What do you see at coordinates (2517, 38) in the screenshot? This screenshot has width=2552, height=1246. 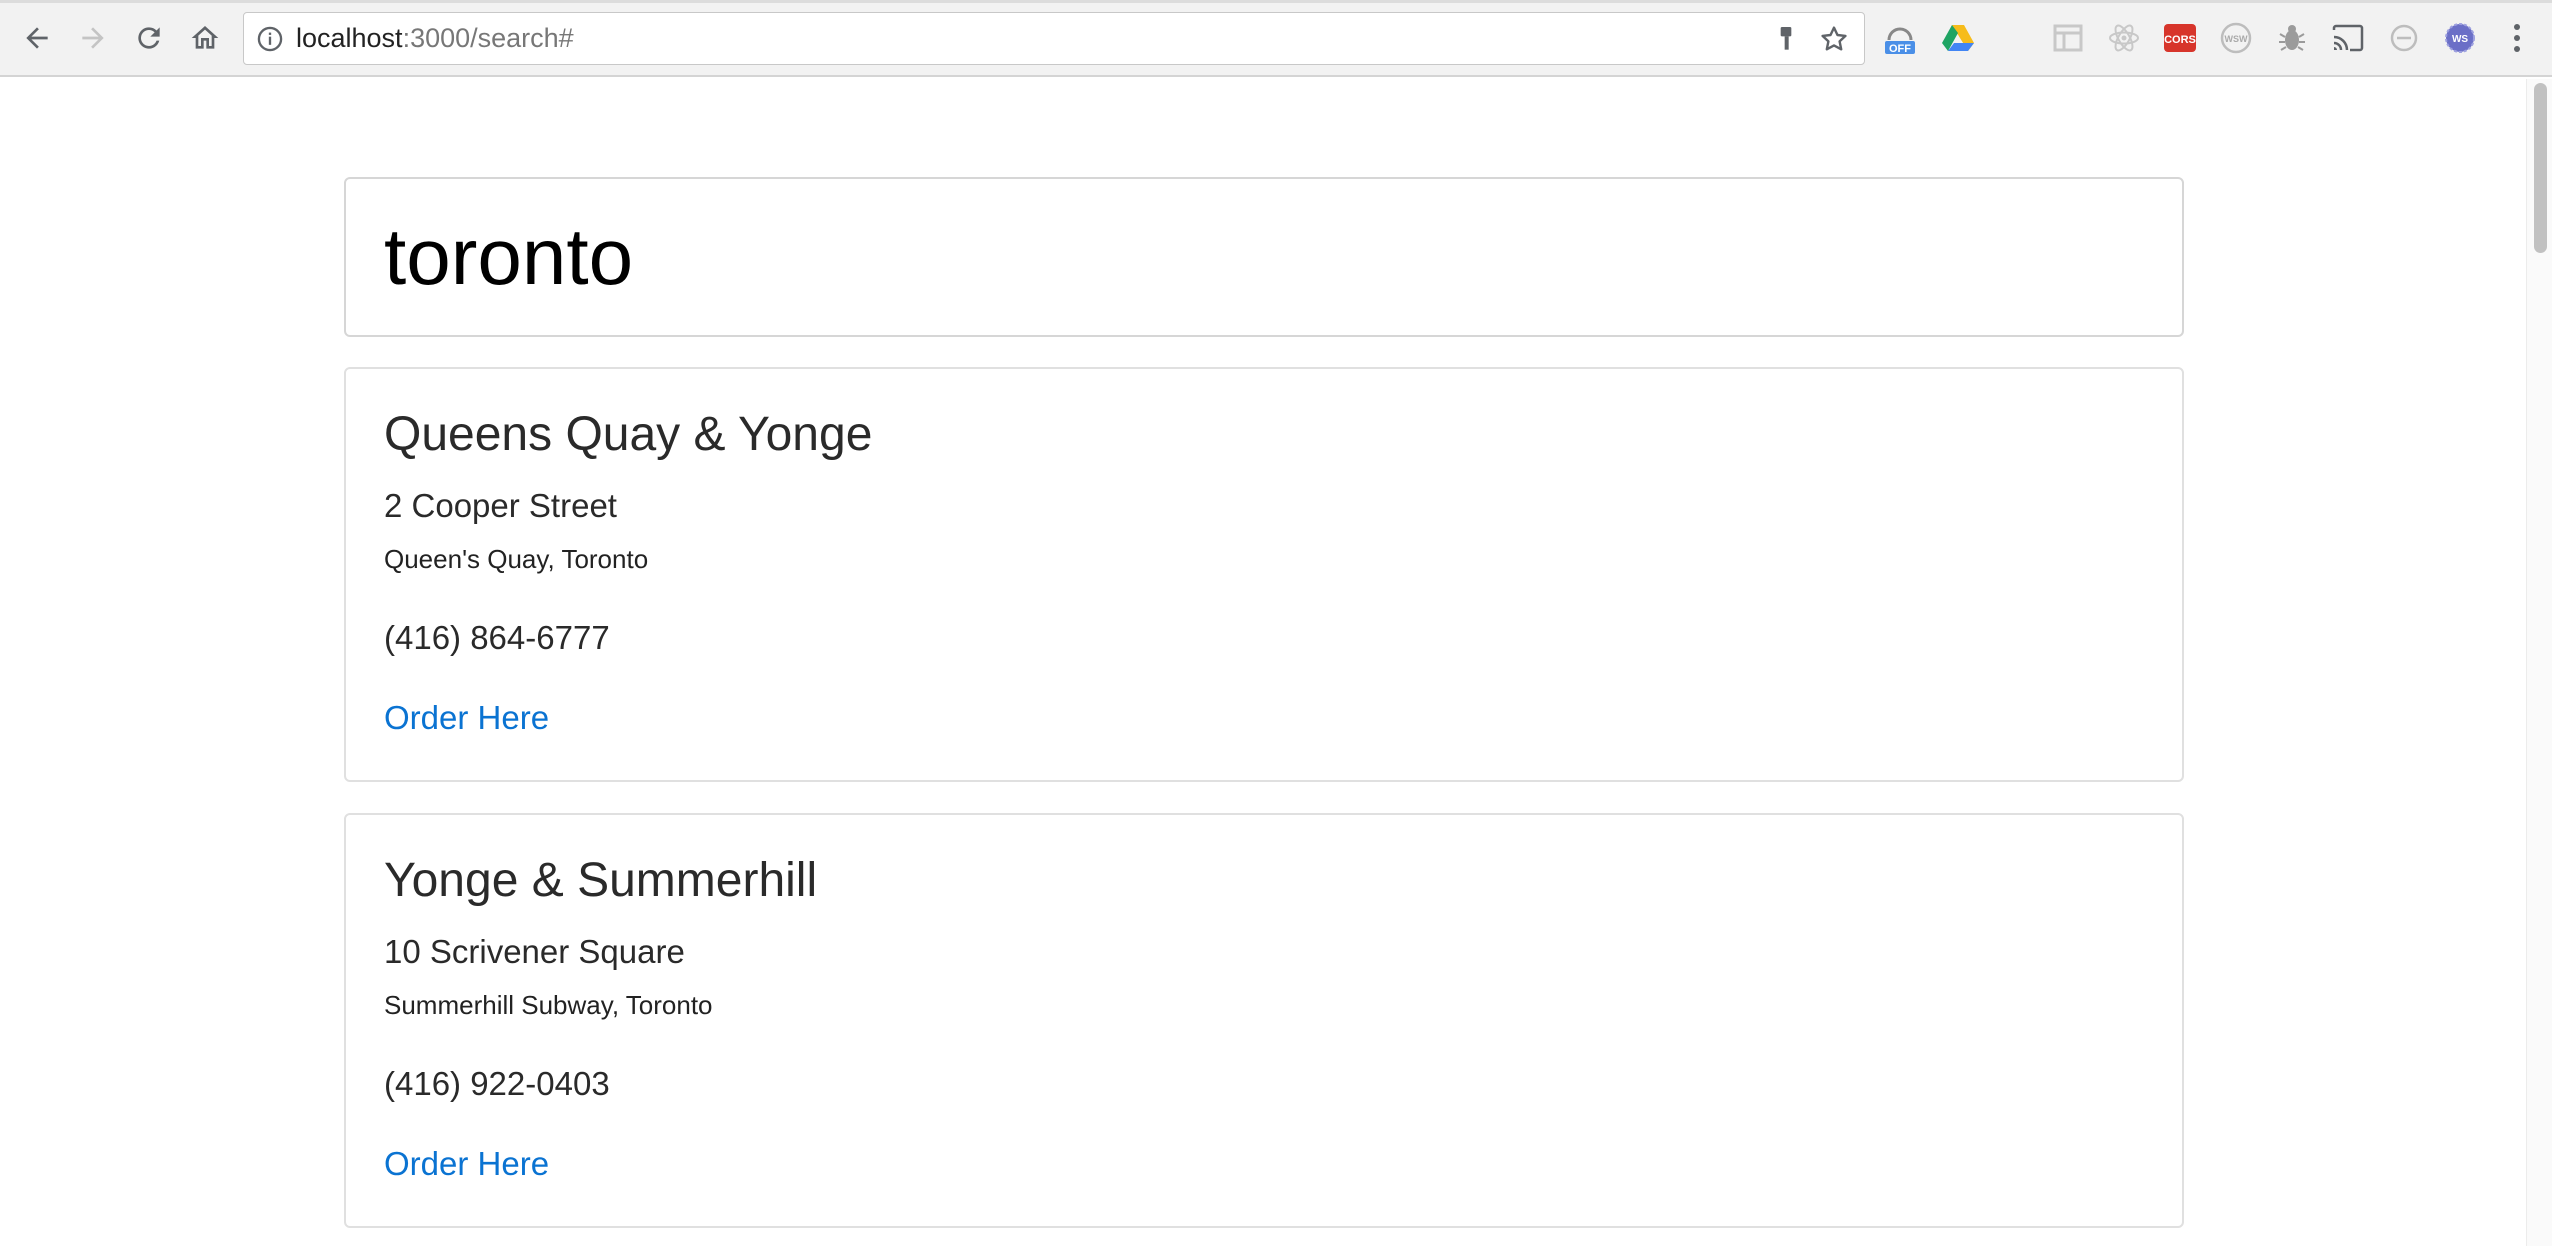 I see `more-menu-icon` at bounding box center [2517, 38].